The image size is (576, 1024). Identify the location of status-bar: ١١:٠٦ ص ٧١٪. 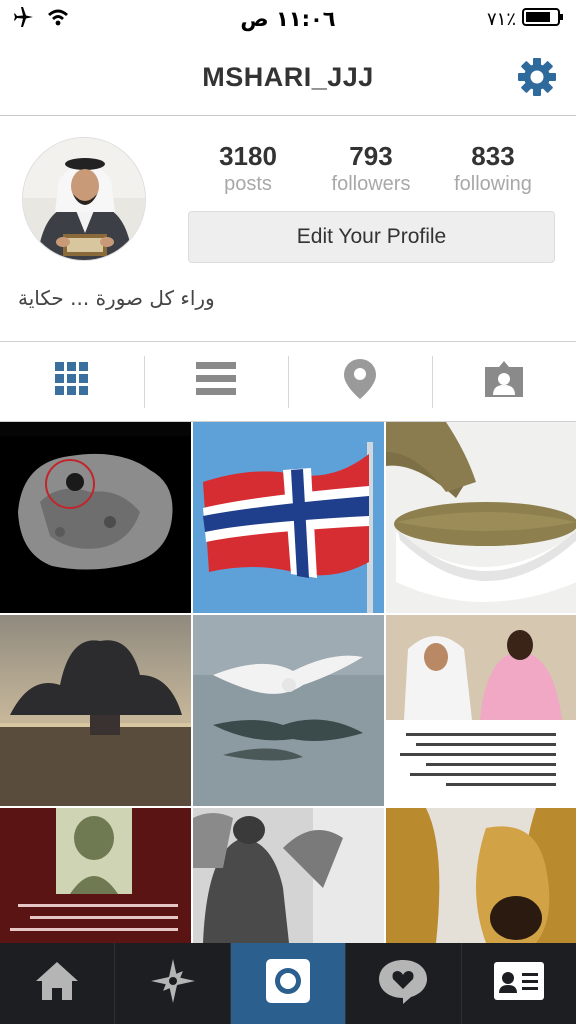
(288, 19).